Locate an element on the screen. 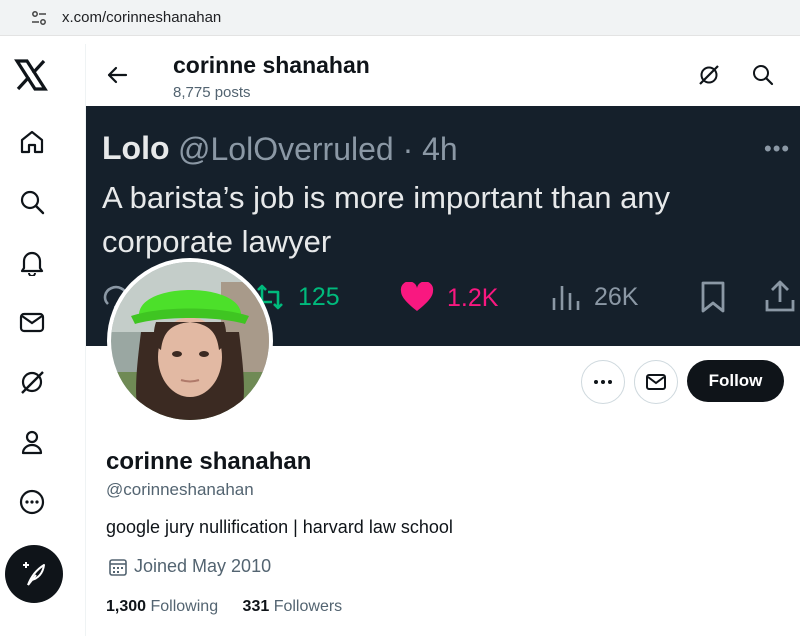  bookmark-icon is located at coordinates (713, 297).